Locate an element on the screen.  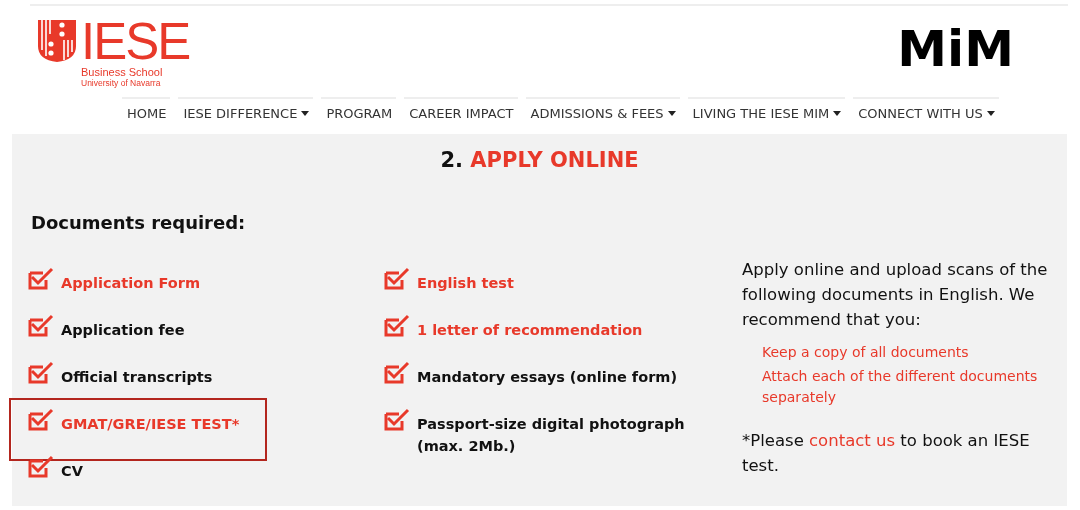
contact-link: contact us is located at coordinates (852, 440).